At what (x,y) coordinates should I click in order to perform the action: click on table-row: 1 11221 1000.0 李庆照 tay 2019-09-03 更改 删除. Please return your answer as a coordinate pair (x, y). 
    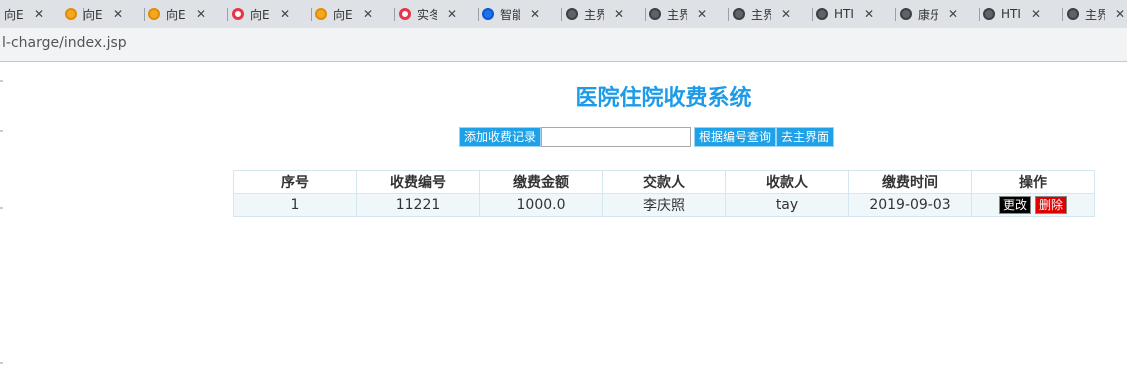
    Looking at the image, I should click on (664, 205).